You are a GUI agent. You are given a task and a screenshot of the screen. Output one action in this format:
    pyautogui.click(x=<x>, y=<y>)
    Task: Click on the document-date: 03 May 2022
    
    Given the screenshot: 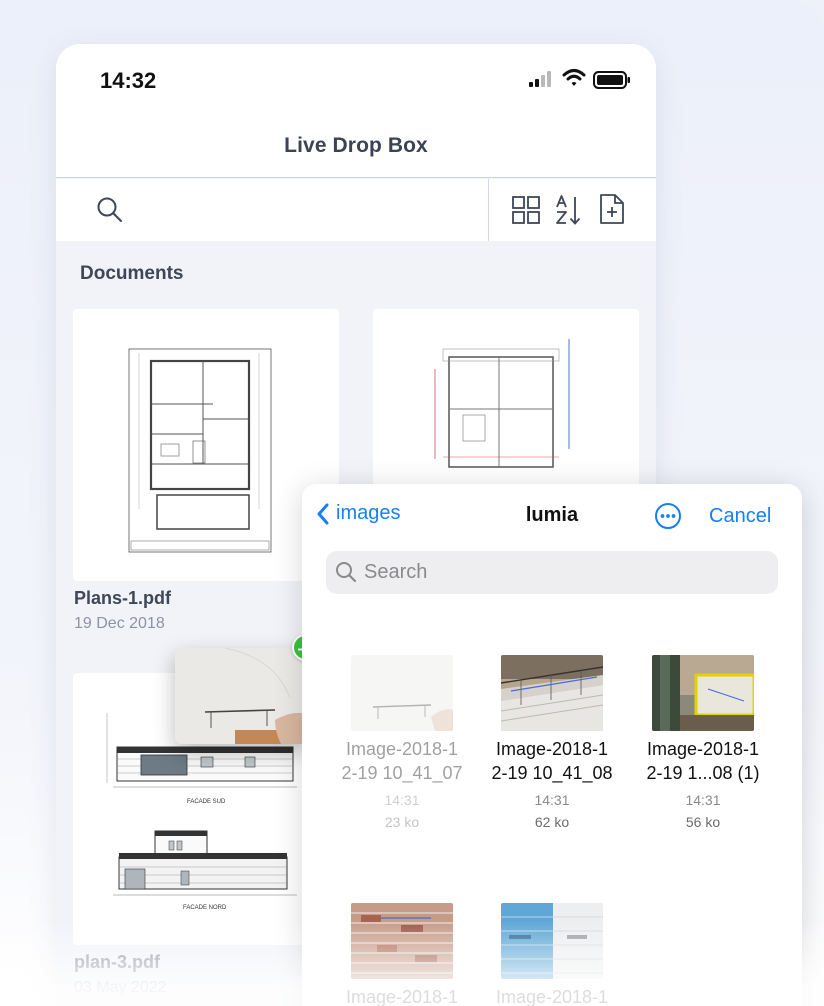 What is the action you would take?
    pyautogui.click(x=120, y=987)
    